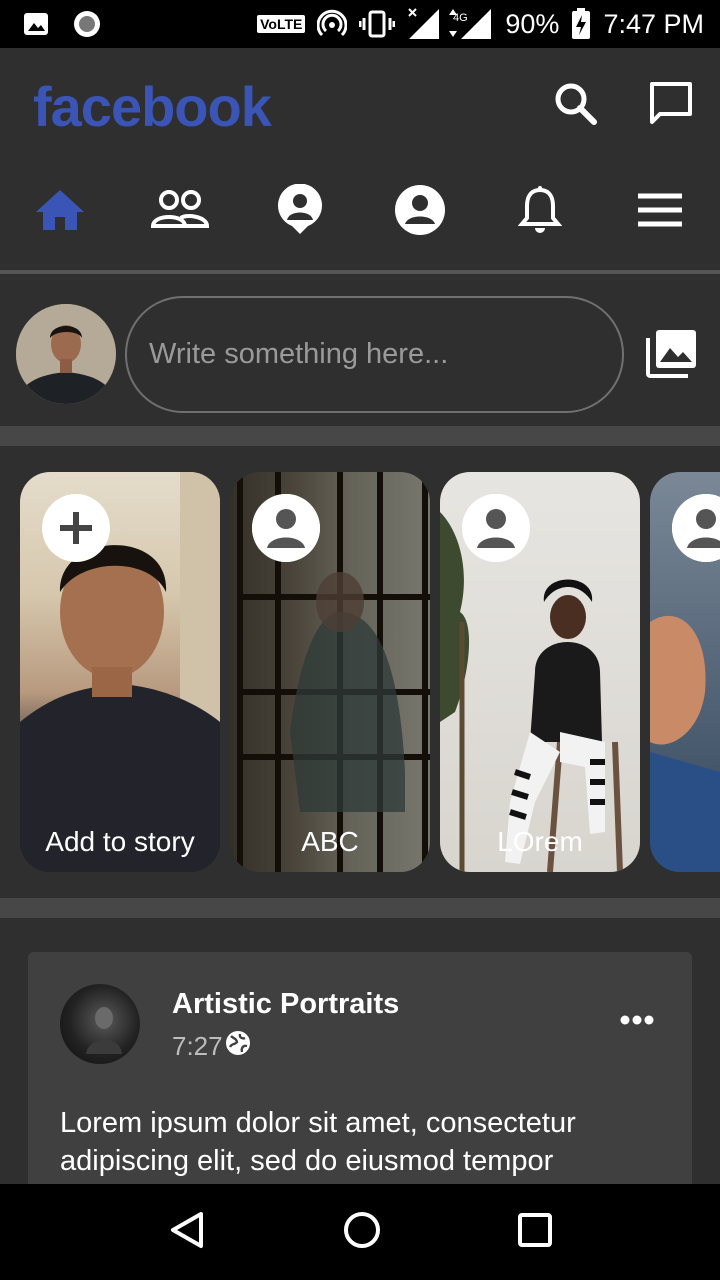 The width and height of the screenshot is (720, 1280). I want to click on story-label: Add to story, so click(120, 841).